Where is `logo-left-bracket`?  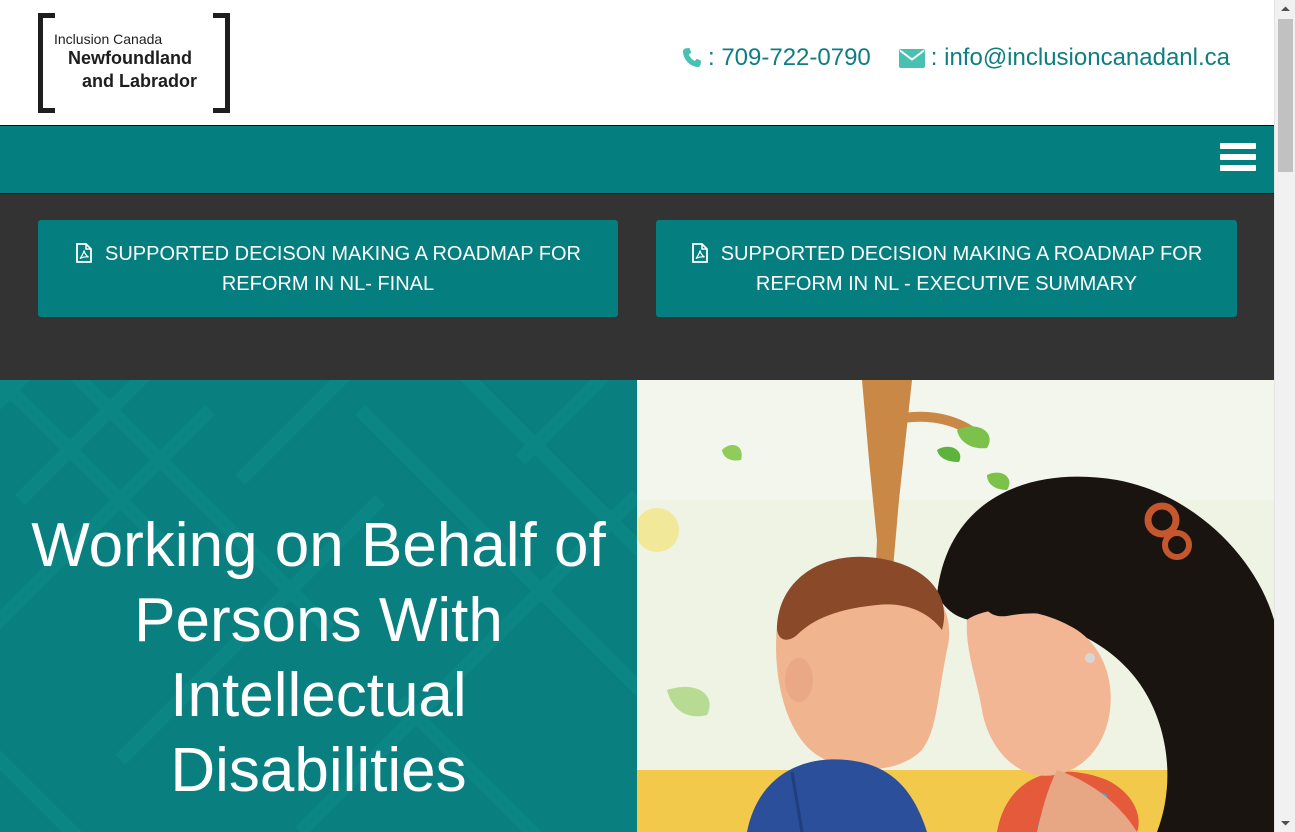 logo-left-bracket is located at coordinates (46, 63).